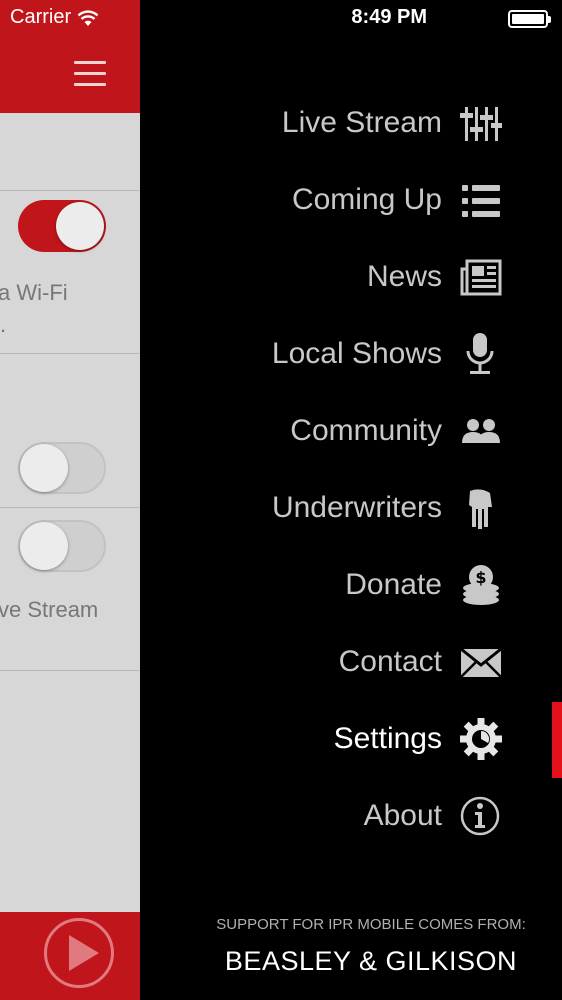  I want to click on menu-item-live-stream: Live Stream, so click(351, 124).